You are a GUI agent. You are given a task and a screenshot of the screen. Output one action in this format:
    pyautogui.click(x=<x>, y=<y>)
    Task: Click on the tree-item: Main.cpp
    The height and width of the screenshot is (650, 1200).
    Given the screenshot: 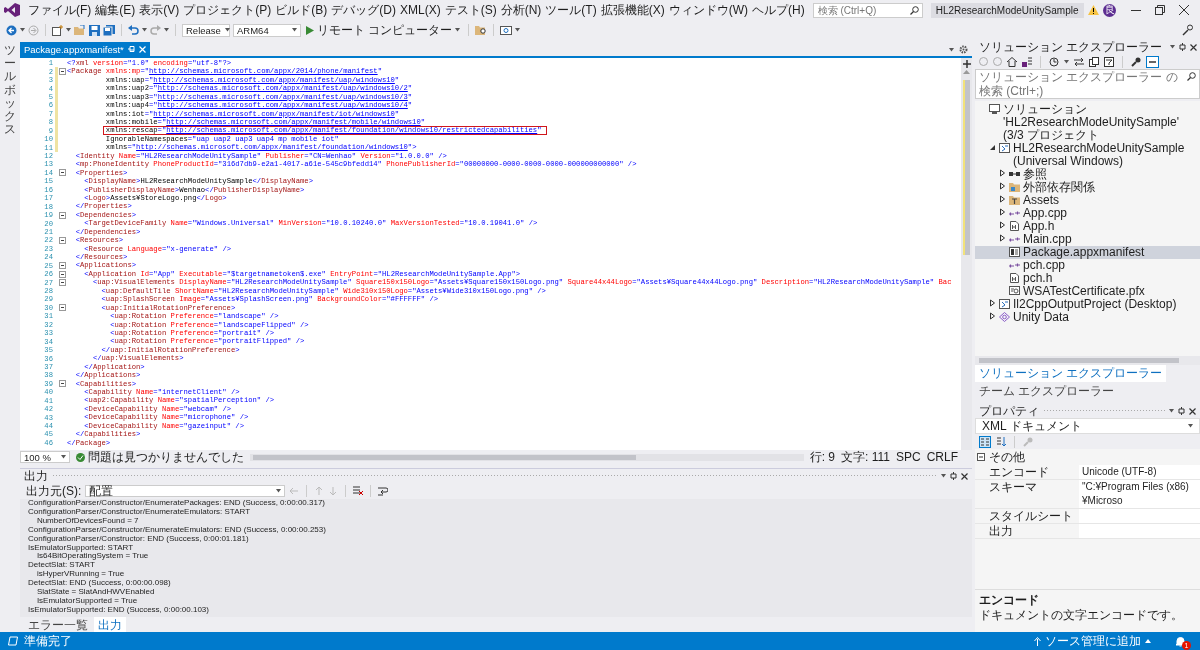 What is the action you would take?
    pyautogui.click(x=1087, y=239)
    